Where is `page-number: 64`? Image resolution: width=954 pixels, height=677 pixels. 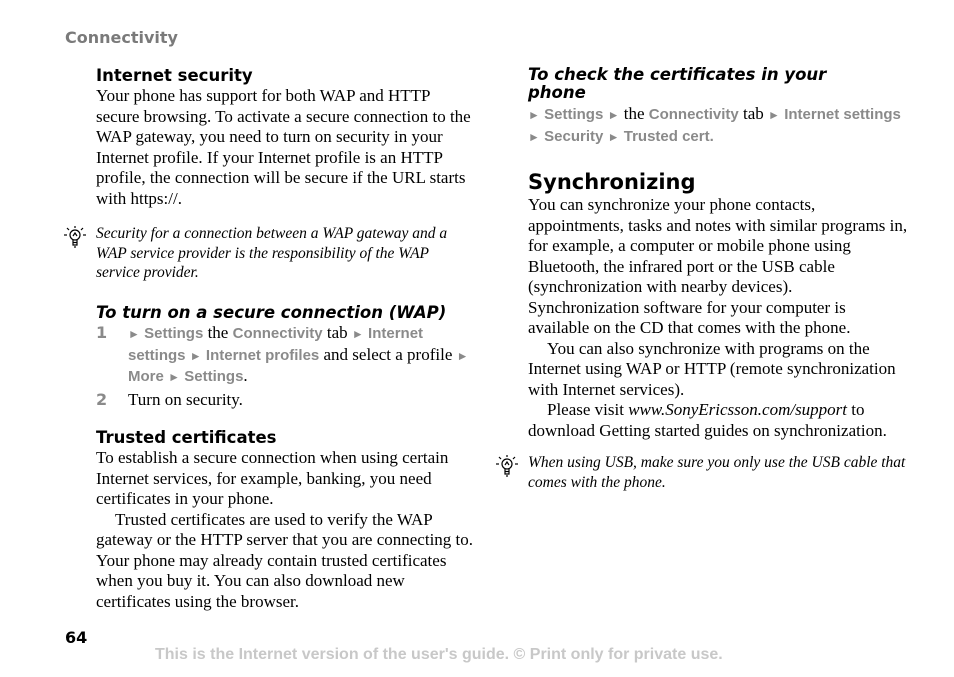 page-number: 64 is located at coordinates (76, 637).